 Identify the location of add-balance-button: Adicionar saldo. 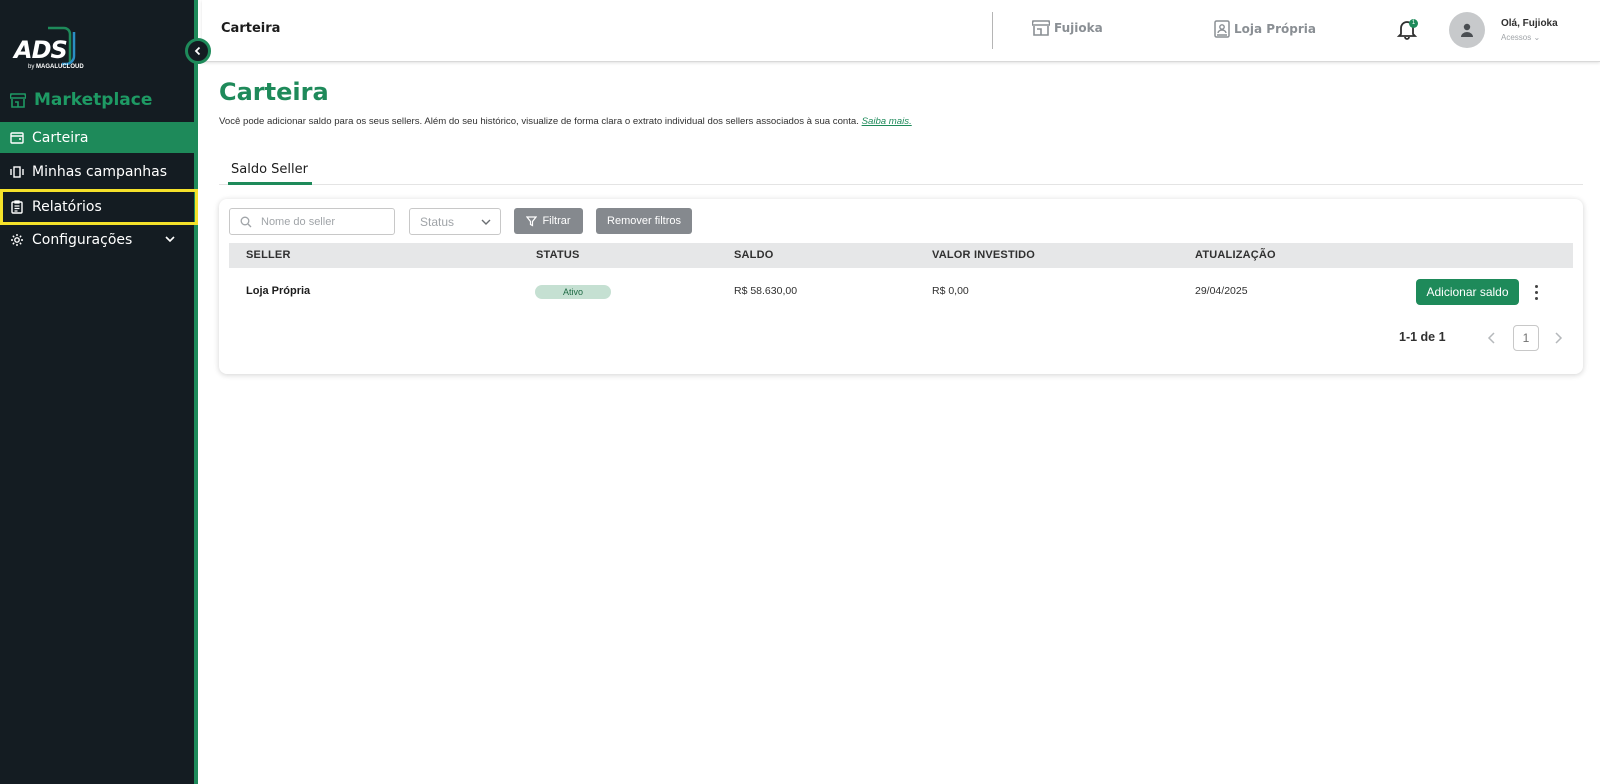
(1467, 292).